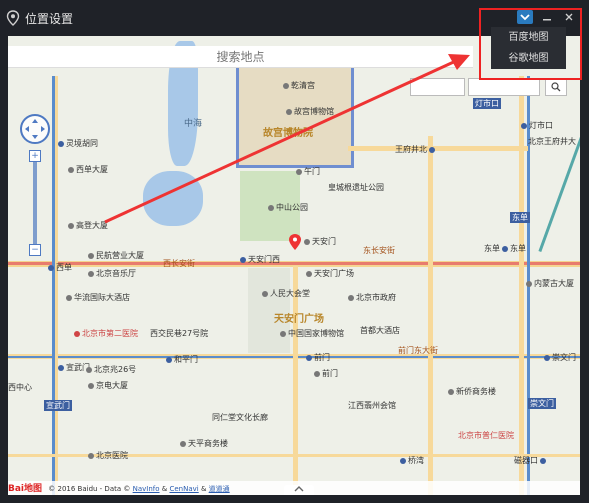 The image size is (589, 503). I want to click on map-label: 磁器口, so click(531, 460).